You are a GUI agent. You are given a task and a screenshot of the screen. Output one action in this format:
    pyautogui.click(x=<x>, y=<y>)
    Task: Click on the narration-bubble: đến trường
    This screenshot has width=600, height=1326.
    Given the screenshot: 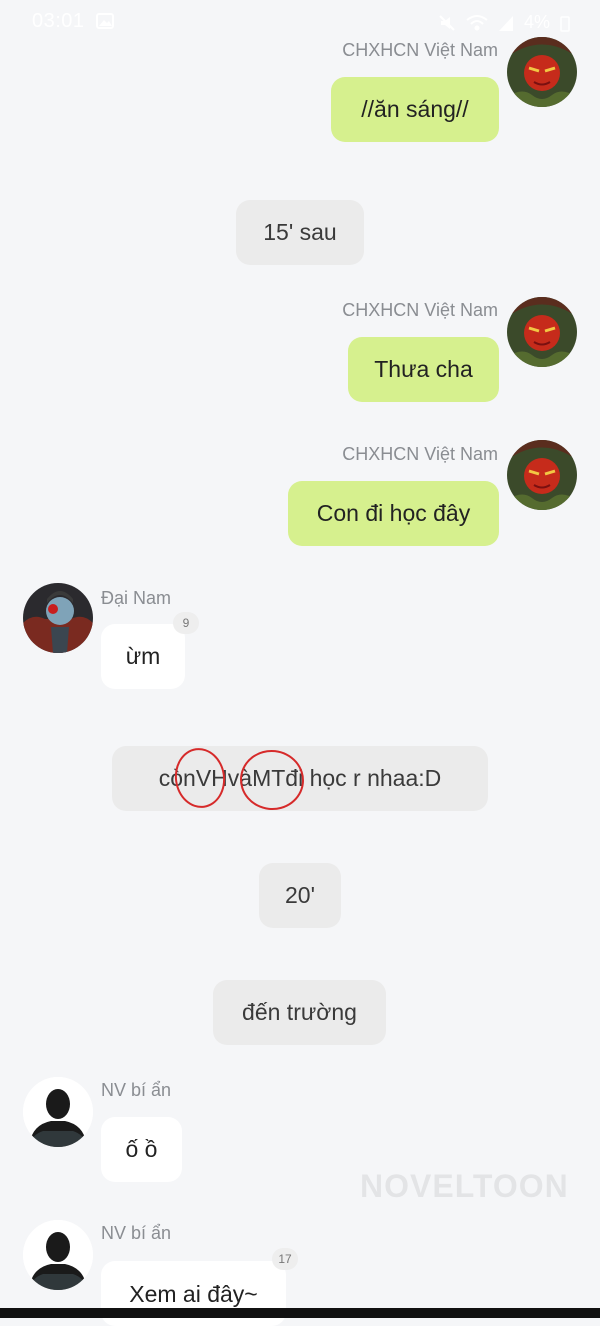 What is the action you would take?
    pyautogui.click(x=299, y=1012)
    